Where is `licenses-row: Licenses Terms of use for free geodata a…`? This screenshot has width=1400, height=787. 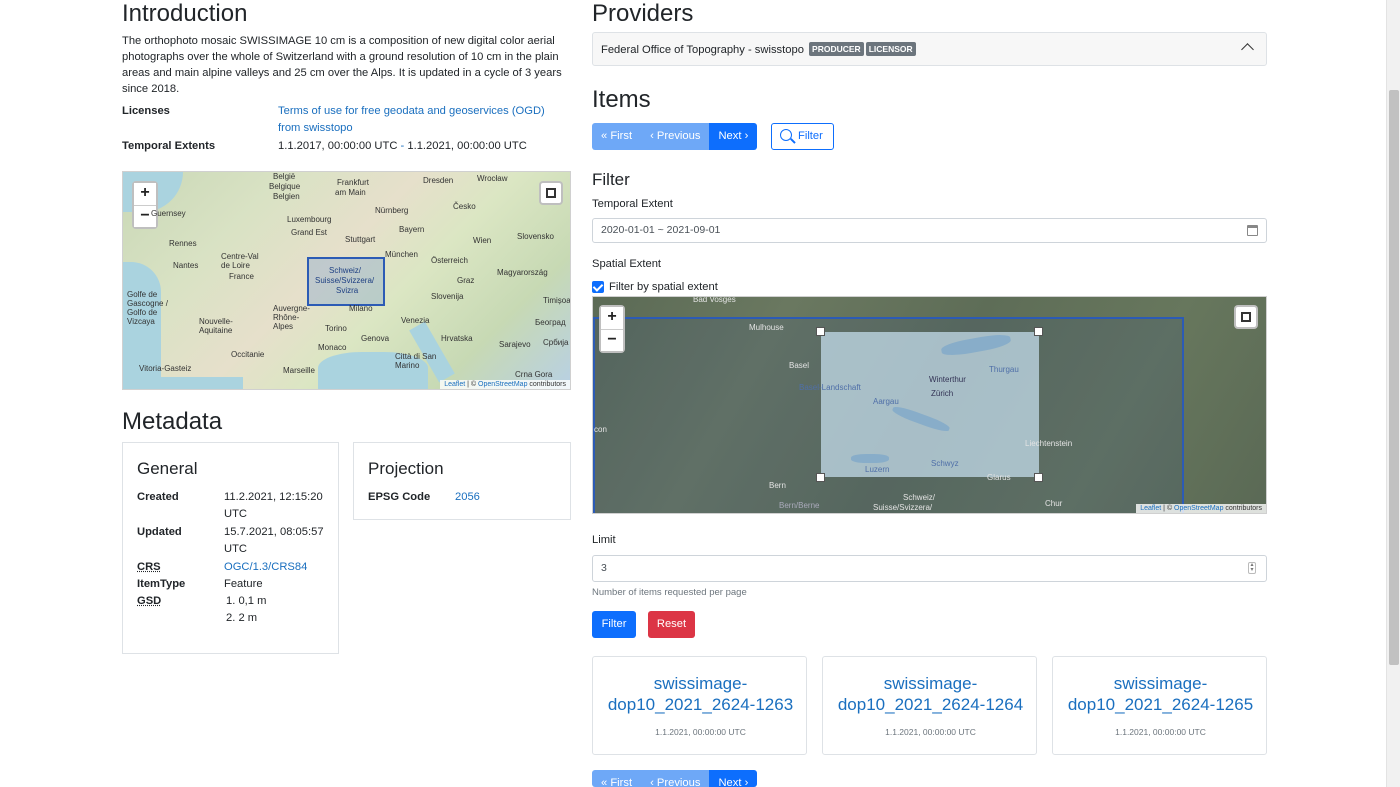
licenses-row: Licenses Terms of use for free geodata a… is located at coordinates (346, 120).